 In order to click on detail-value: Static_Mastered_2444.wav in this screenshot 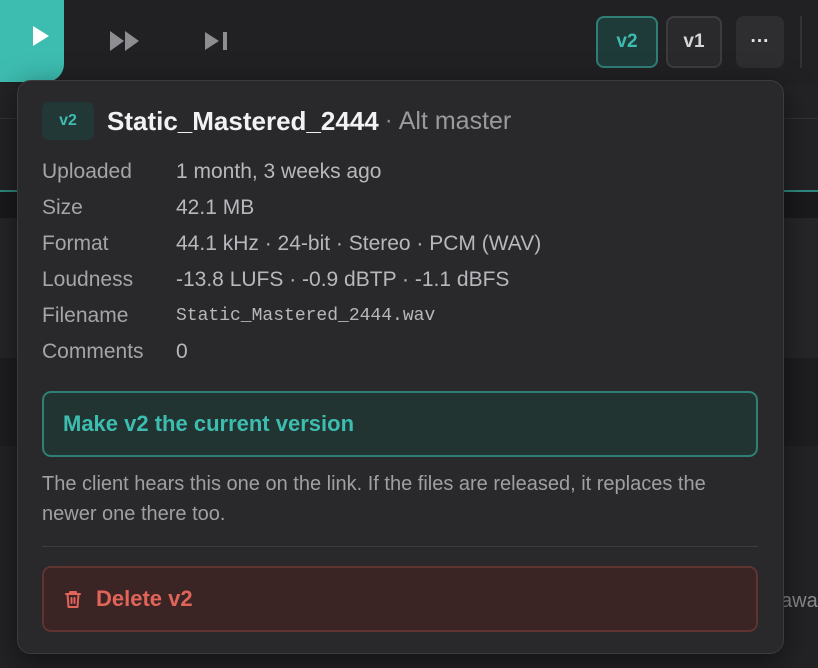, I will do `click(306, 316)`.